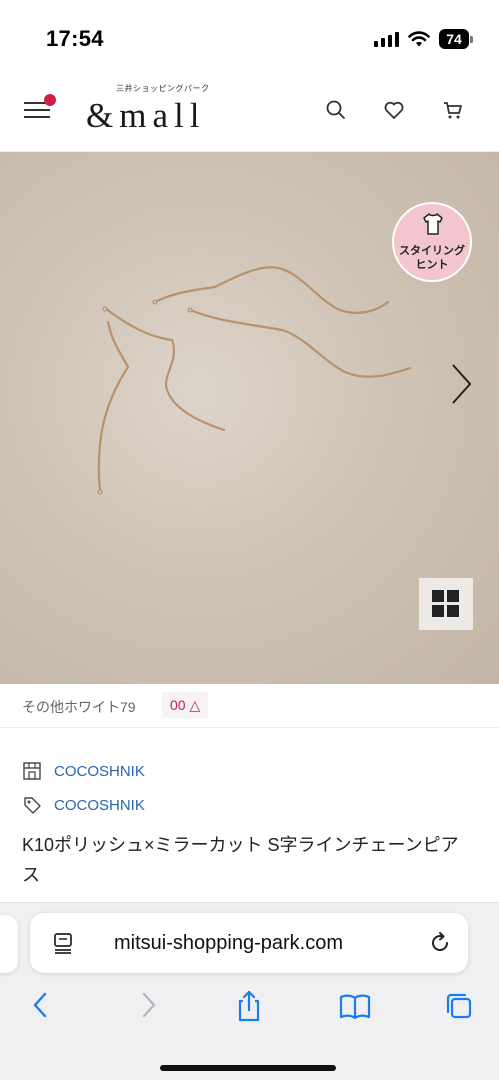 The width and height of the screenshot is (499, 1080). What do you see at coordinates (249, 36) in the screenshot?
I see `status-bar: 17:54 74` at bounding box center [249, 36].